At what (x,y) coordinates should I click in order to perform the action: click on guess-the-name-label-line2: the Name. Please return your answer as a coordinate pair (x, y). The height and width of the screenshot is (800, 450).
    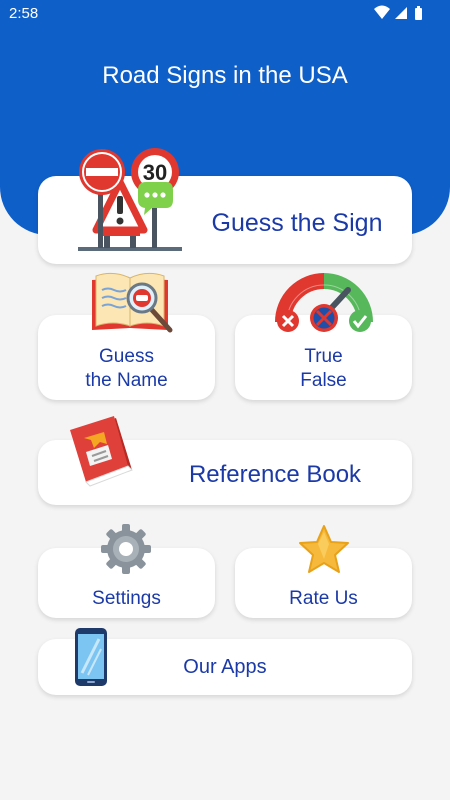
    Looking at the image, I should click on (126, 380).